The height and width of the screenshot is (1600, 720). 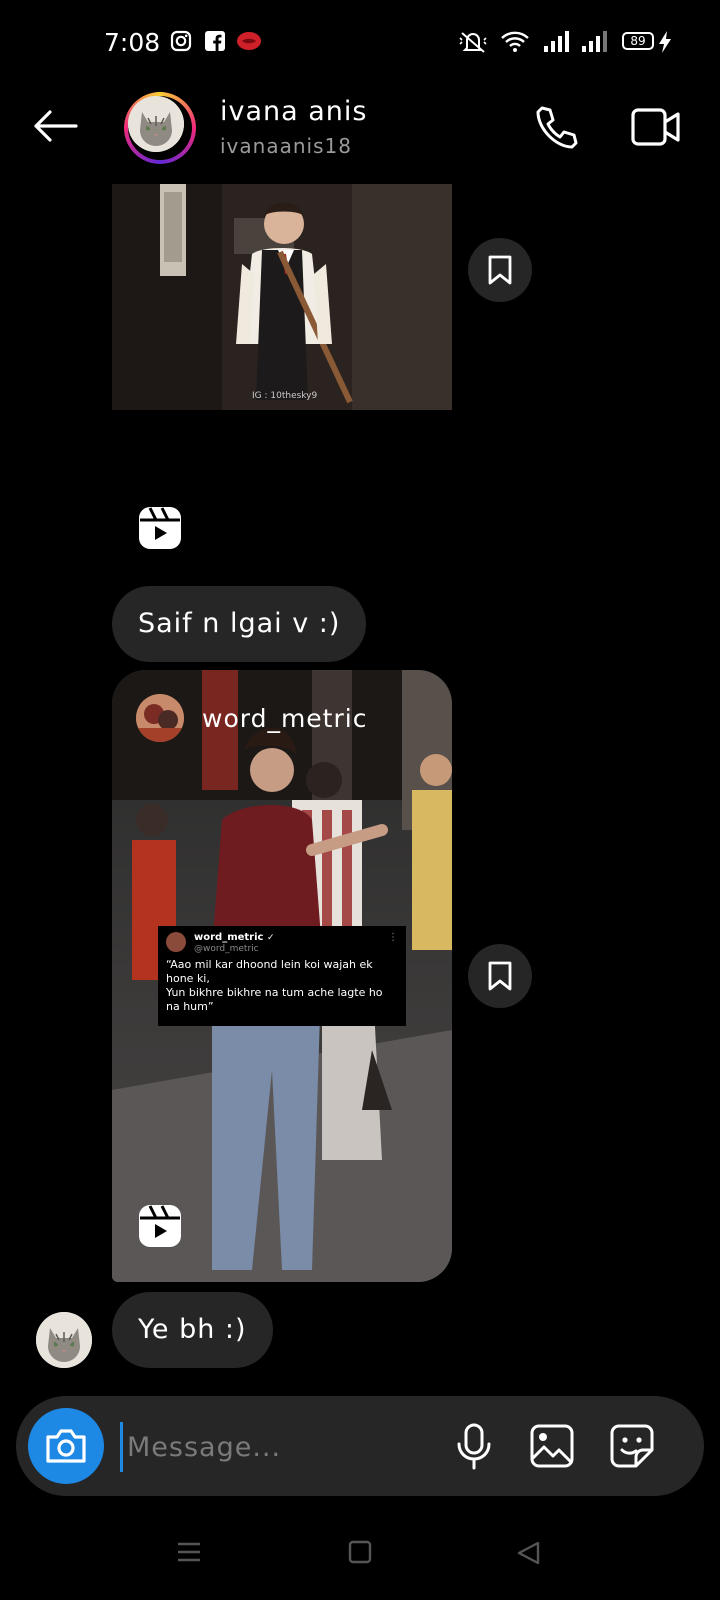 I want to click on arrow-left-icon, so click(x=56, y=126).